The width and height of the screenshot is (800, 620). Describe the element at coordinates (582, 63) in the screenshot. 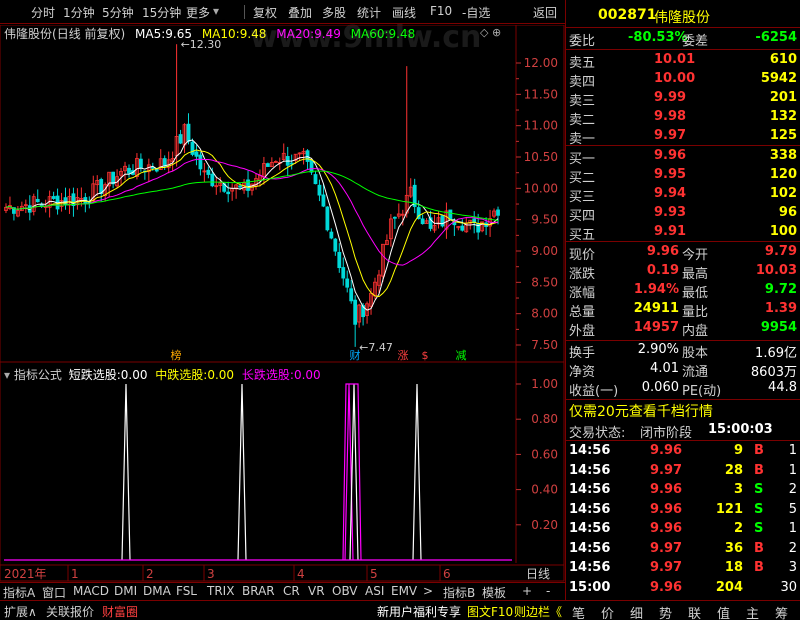

I see `ask-label: 卖五` at that location.